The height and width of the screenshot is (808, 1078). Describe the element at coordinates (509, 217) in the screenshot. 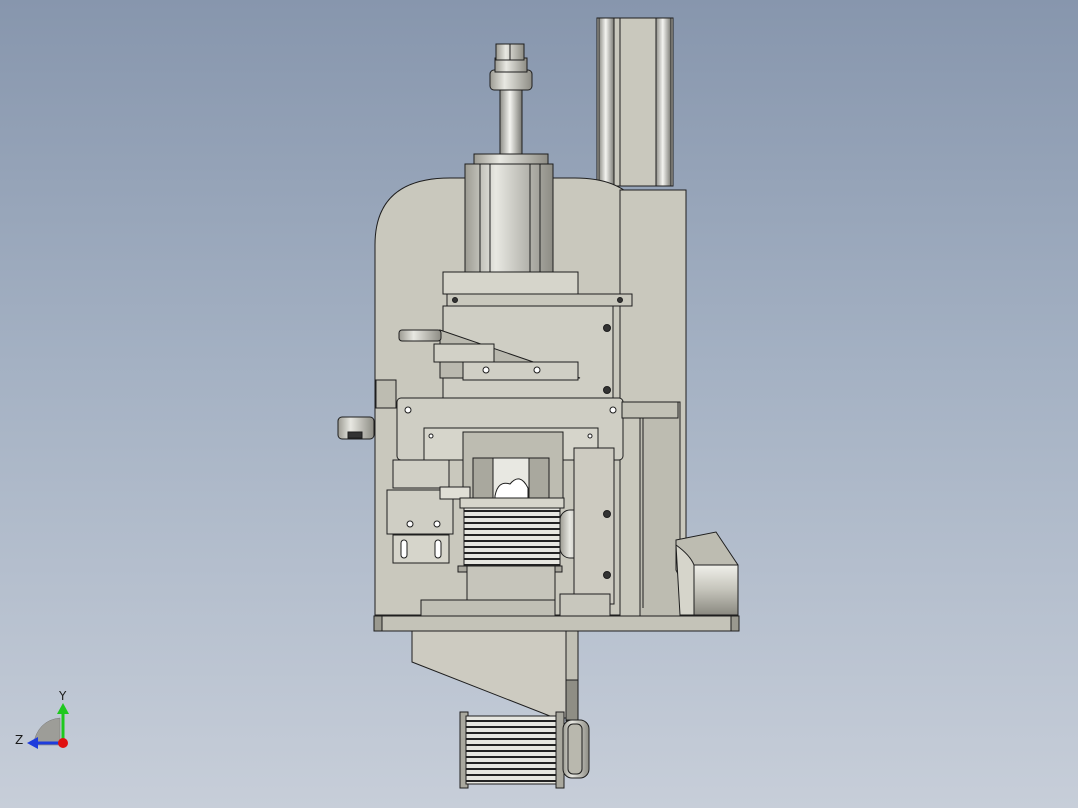

I see `air-cylinder` at that location.